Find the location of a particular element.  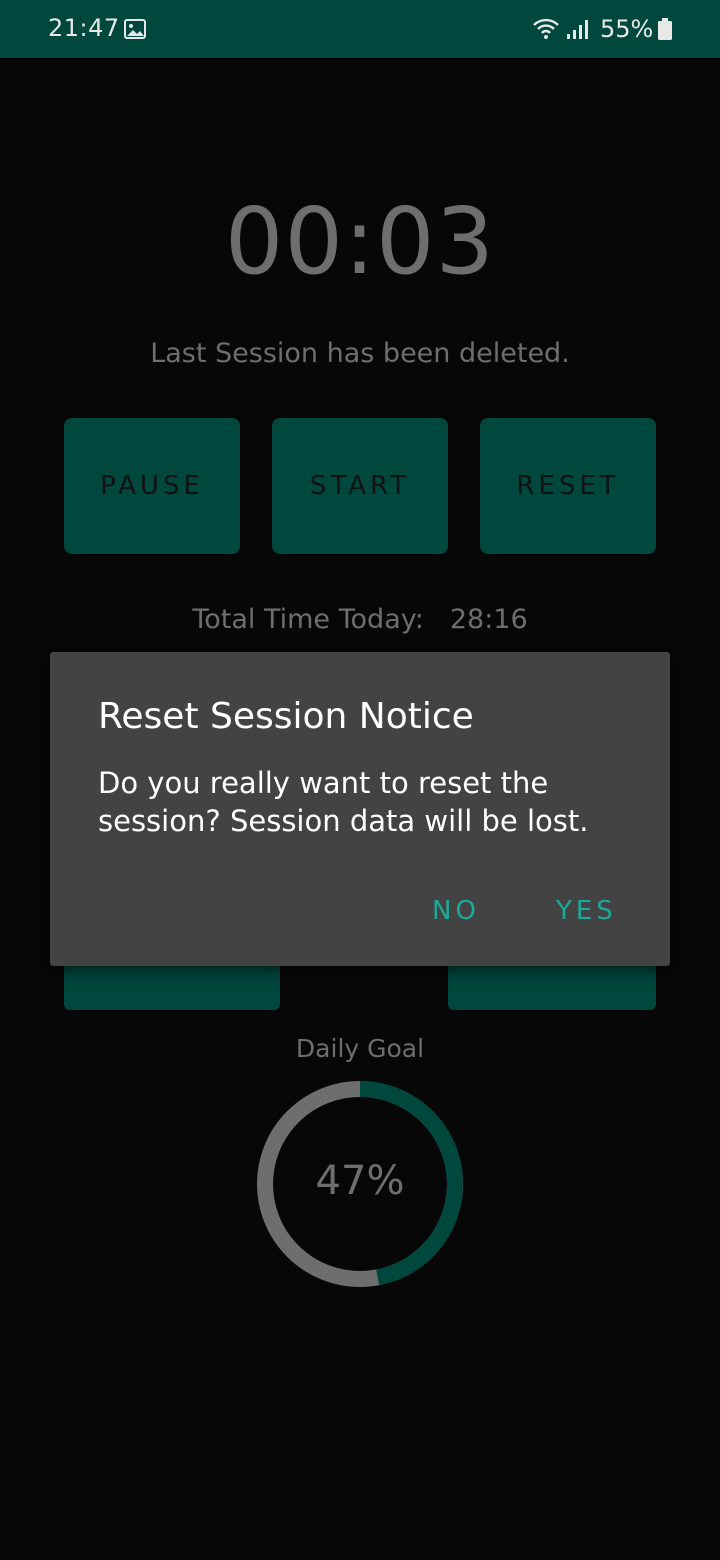

status-time: 21:47 is located at coordinates (84, 28).